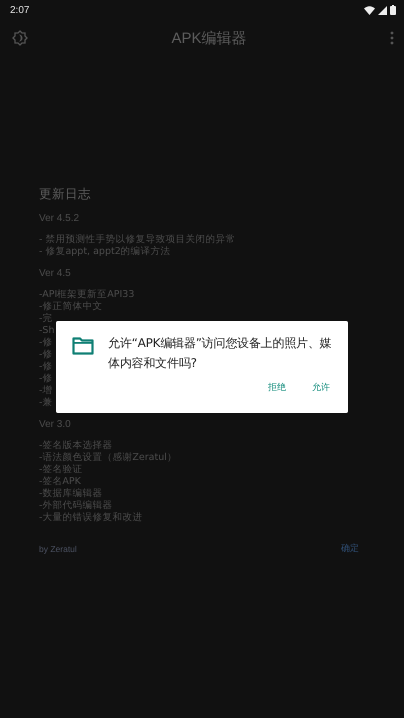 This screenshot has height=718, width=404. Describe the element at coordinates (350, 548) in the screenshot. I see `ok-button: 确定` at that location.